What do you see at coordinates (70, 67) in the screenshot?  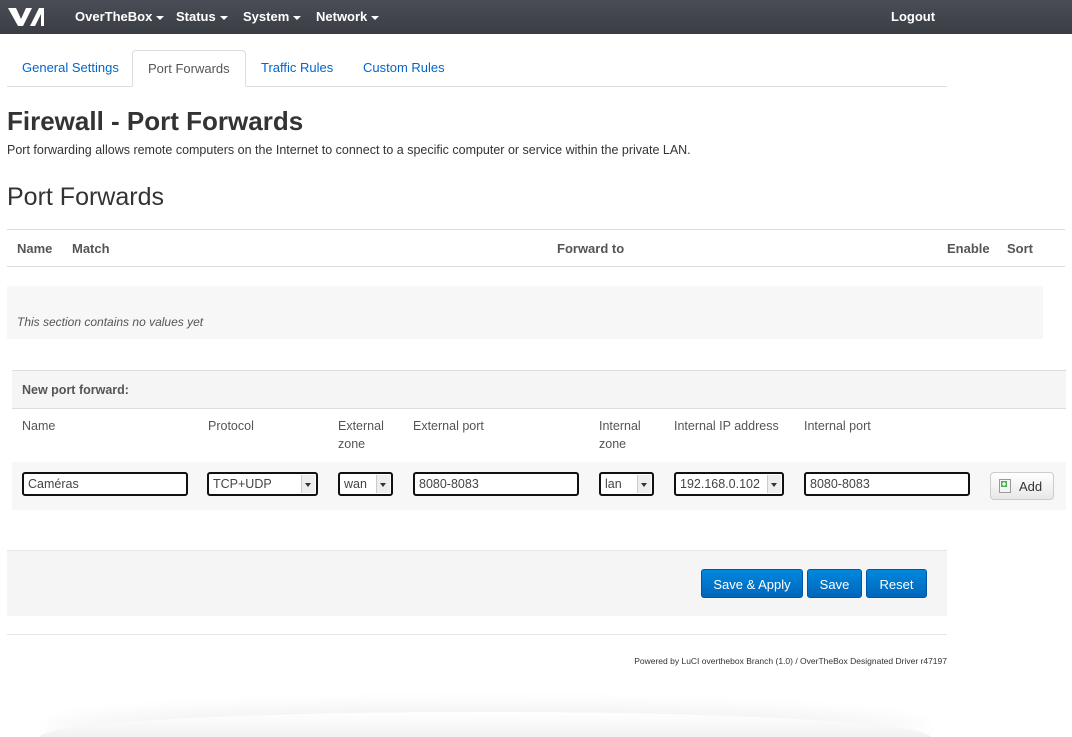 I see `tab-general-settings: General Settings` at bounding box center [70, 67].